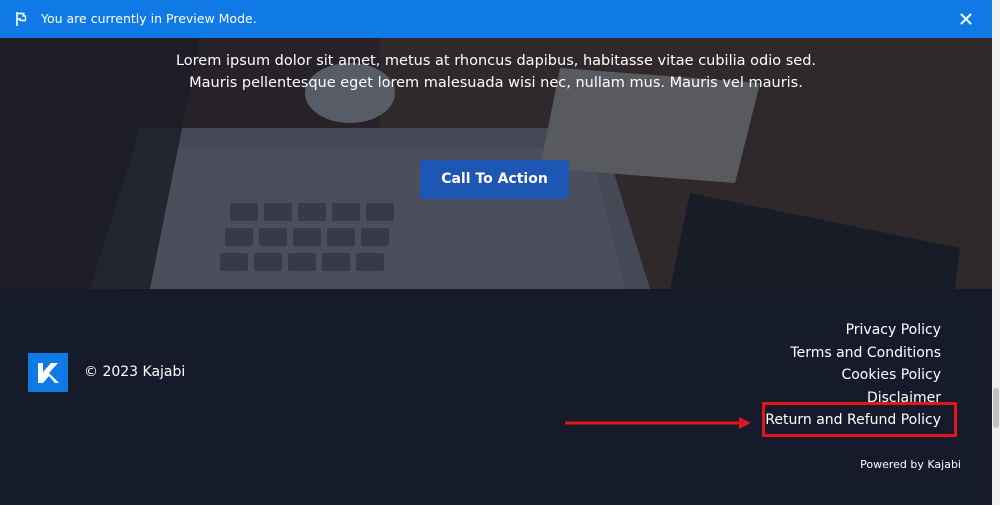 The height and width of the screenshot is (505, 1000). What do you see at coordinates (859, 419) in the screenshot?
I see `annotation-highlight-box` at bounding box center [859, 419].